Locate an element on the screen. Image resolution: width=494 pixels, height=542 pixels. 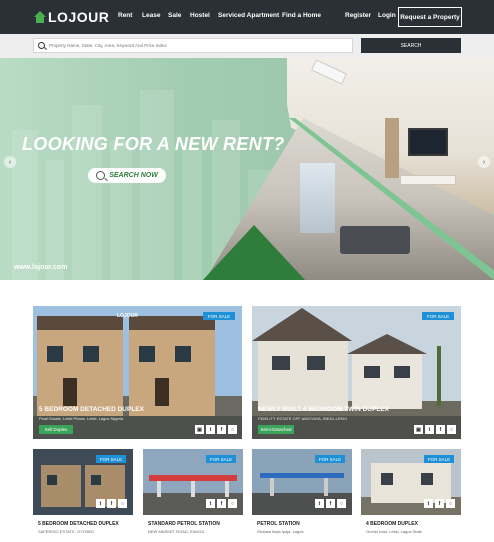
wall-shelf is located at coordinates (392, 148).